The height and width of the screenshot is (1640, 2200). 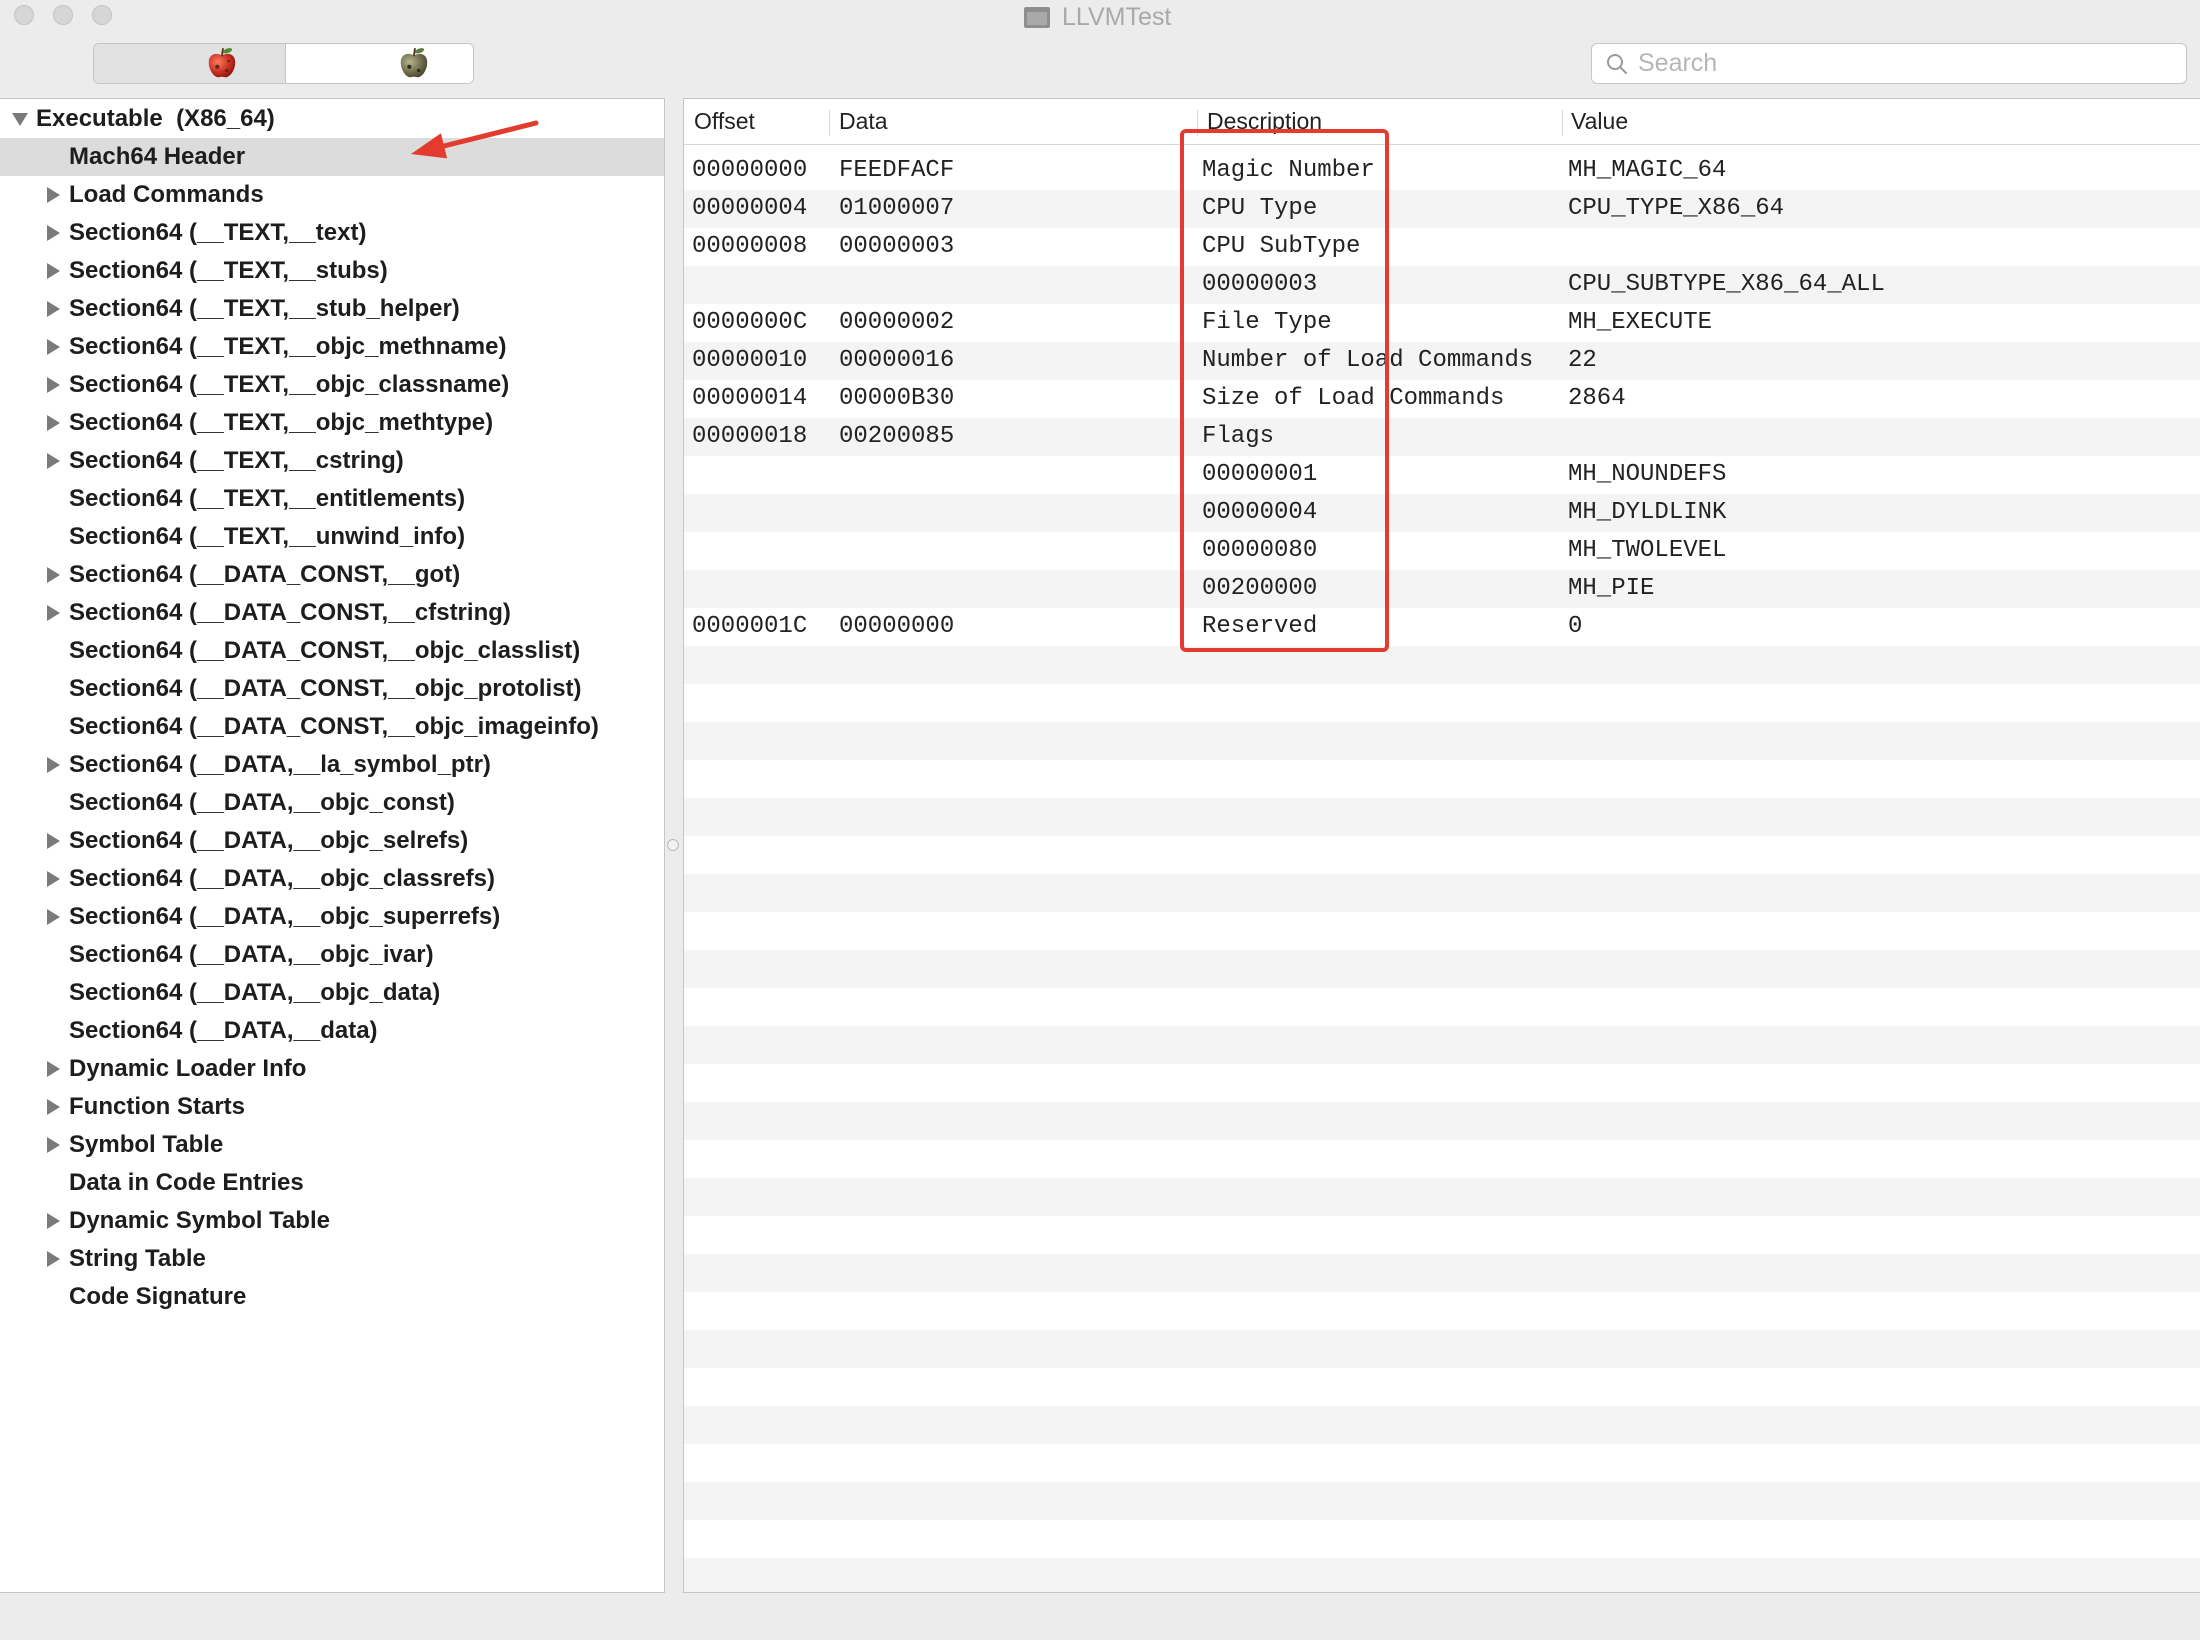 I want to click on segment-raw-button, so click(x=190, y=63).